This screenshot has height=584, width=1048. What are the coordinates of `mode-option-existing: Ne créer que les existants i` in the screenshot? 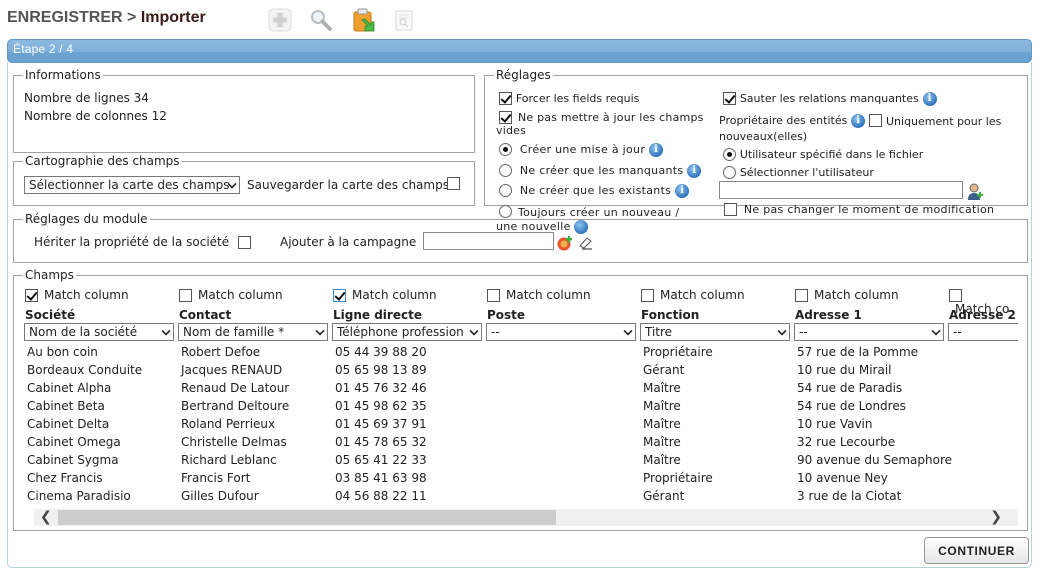 It's located at (594, 190).